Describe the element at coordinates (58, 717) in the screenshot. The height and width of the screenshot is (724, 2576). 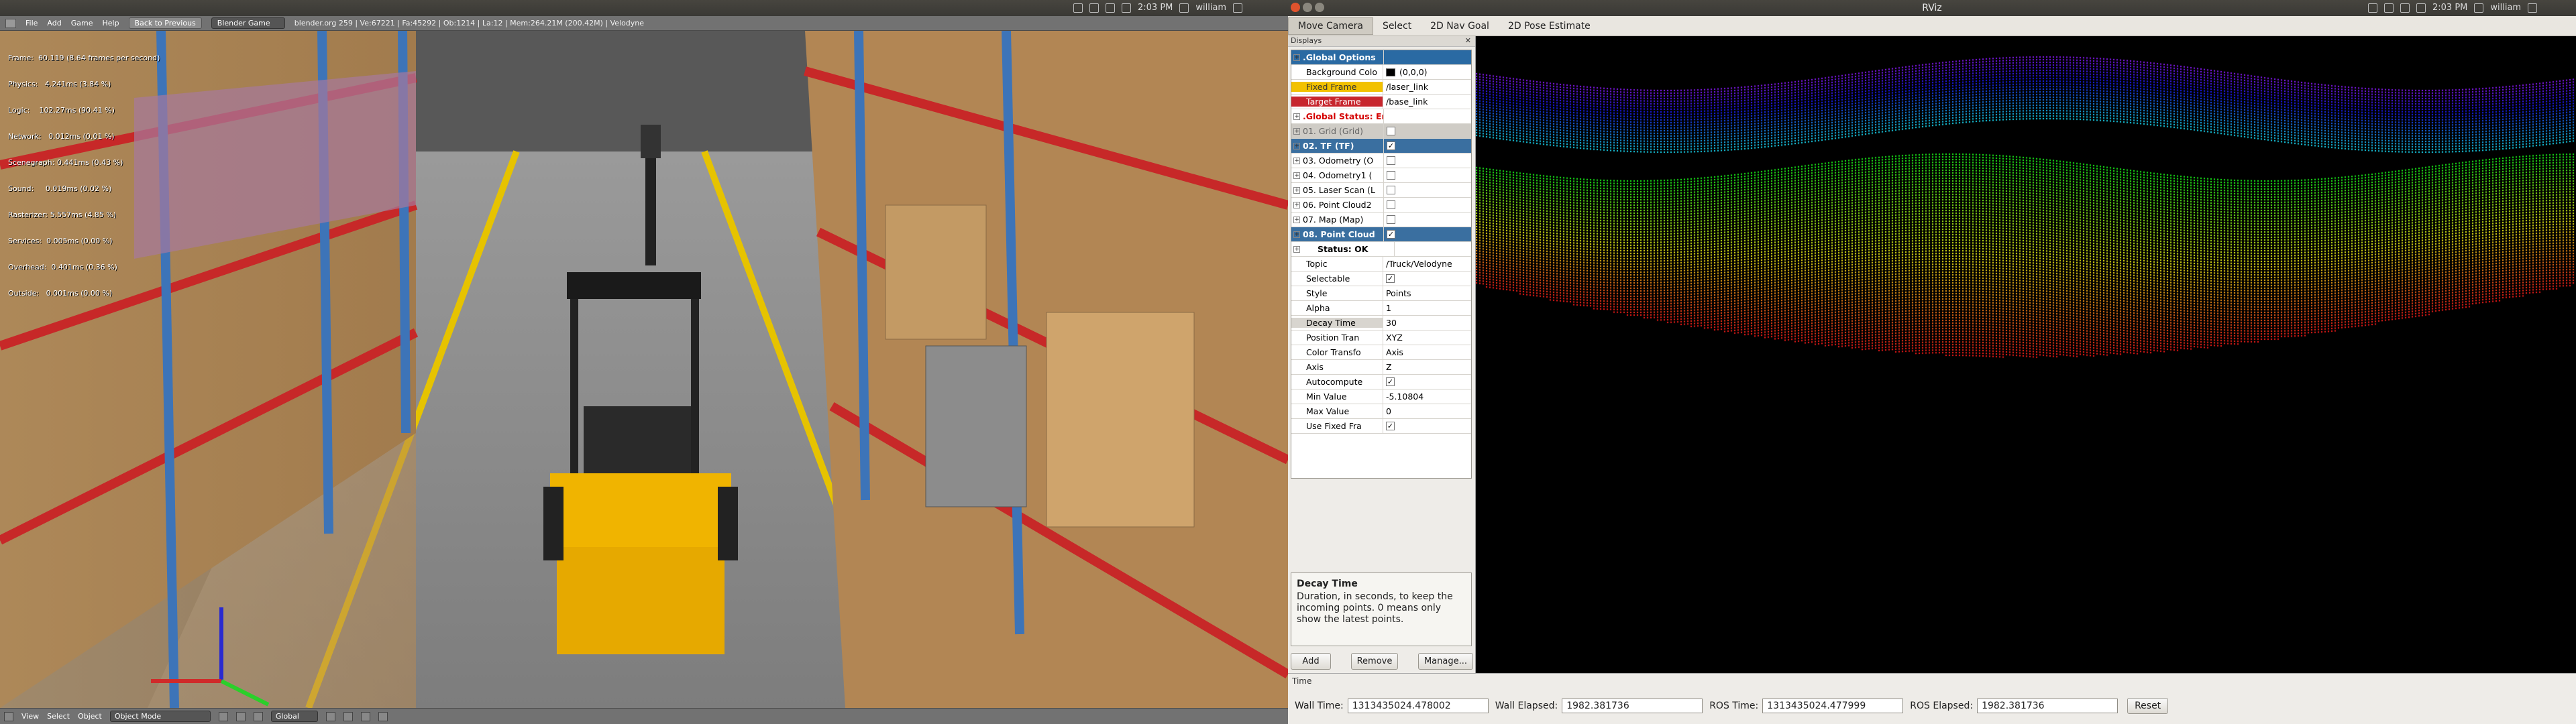
I see `menu-select: Select` at that location.